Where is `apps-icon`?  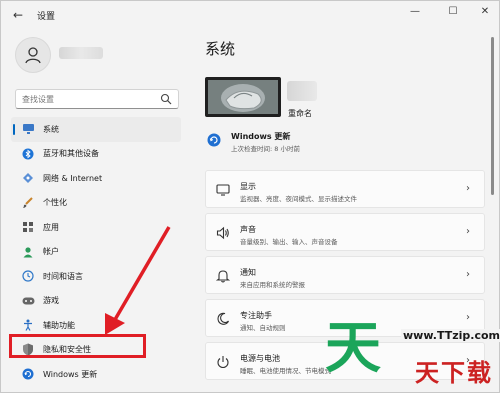
apps-icon is located at coordinates (28, 227).